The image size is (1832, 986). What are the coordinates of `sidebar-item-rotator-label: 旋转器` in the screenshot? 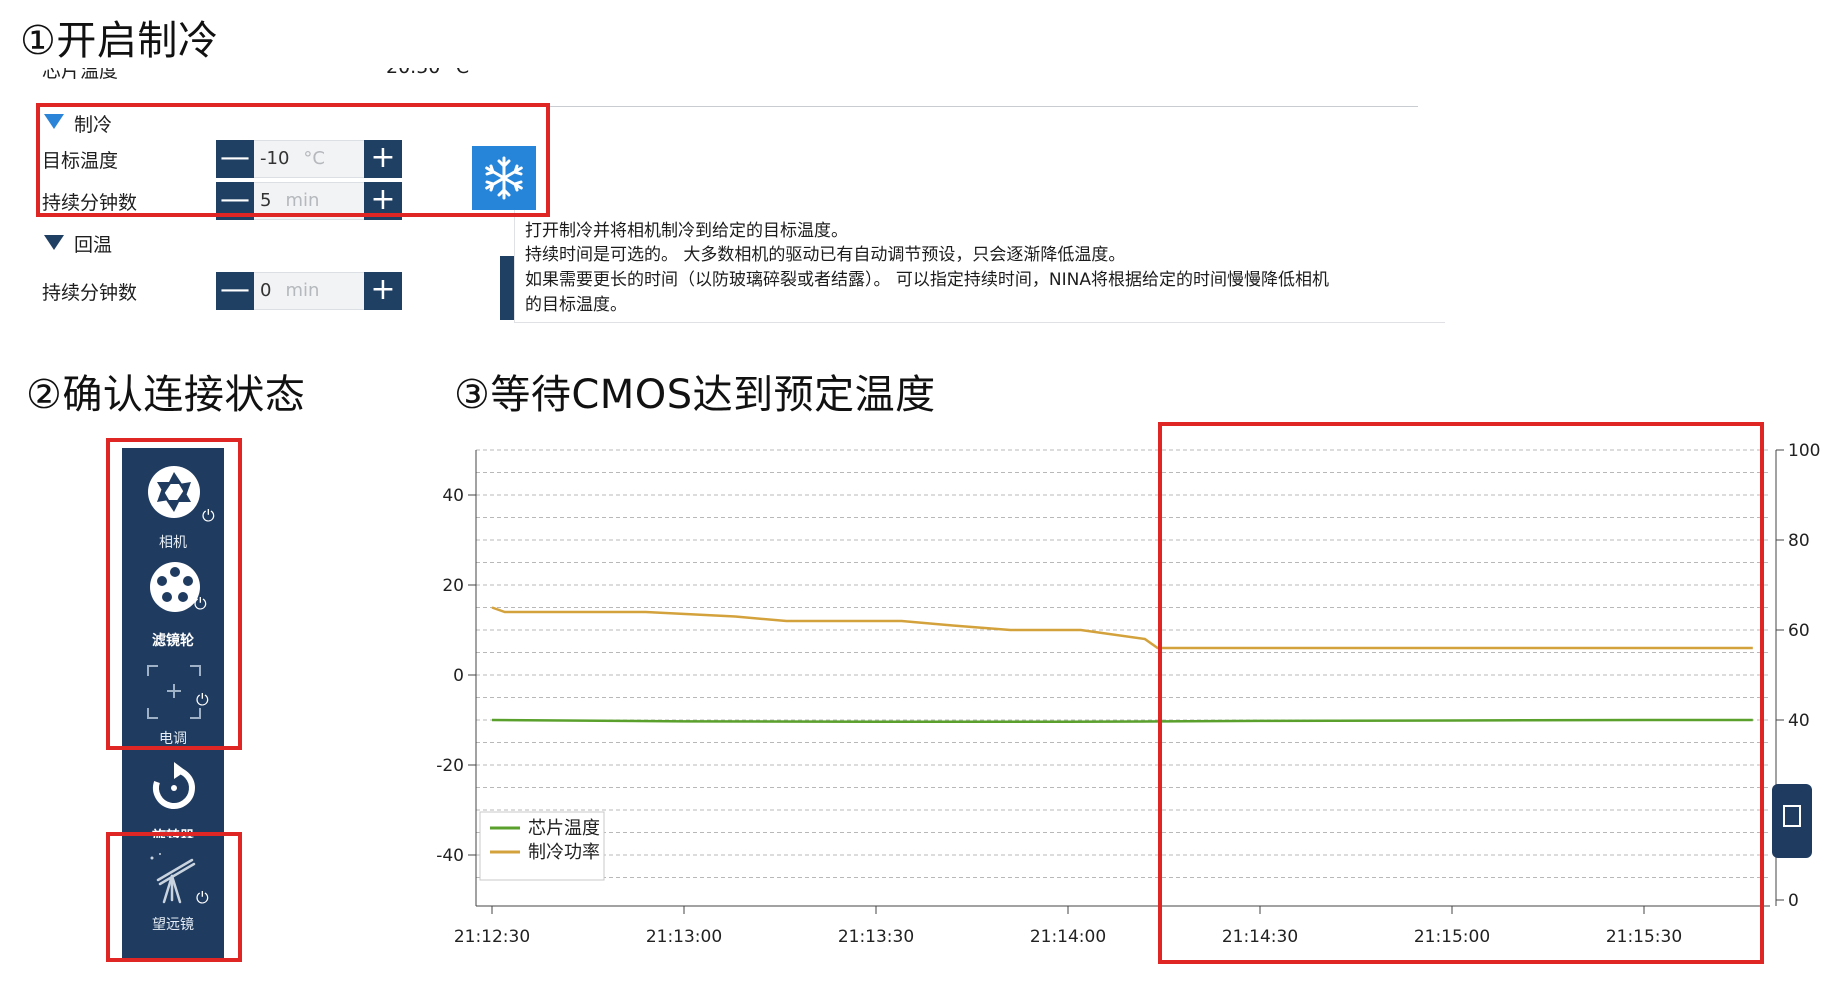 It's located at (173, 837).